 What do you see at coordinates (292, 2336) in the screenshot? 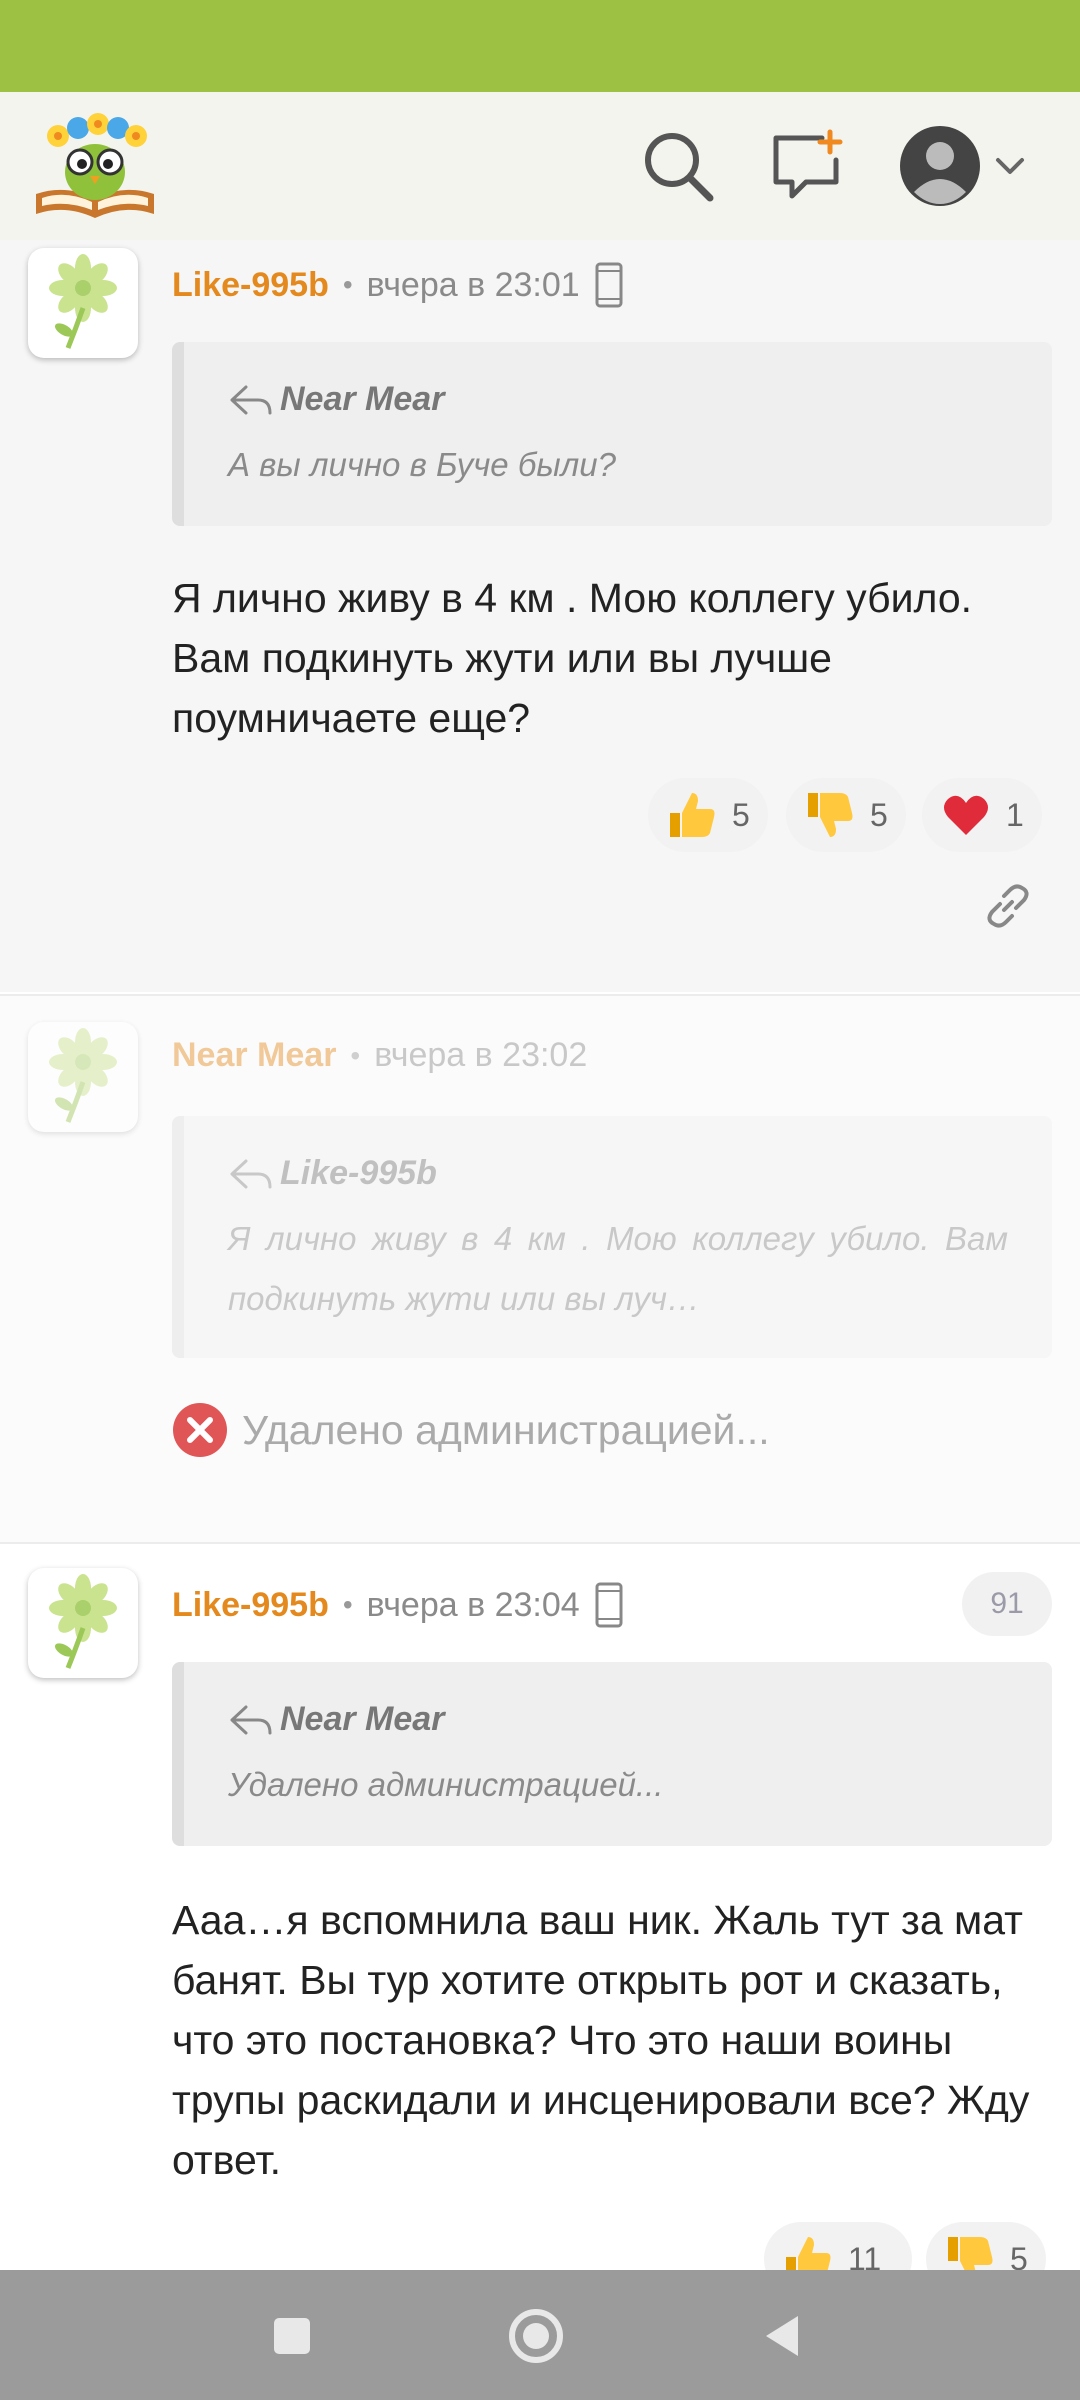
I see `square-icon` at bounding box center [292, 2336].